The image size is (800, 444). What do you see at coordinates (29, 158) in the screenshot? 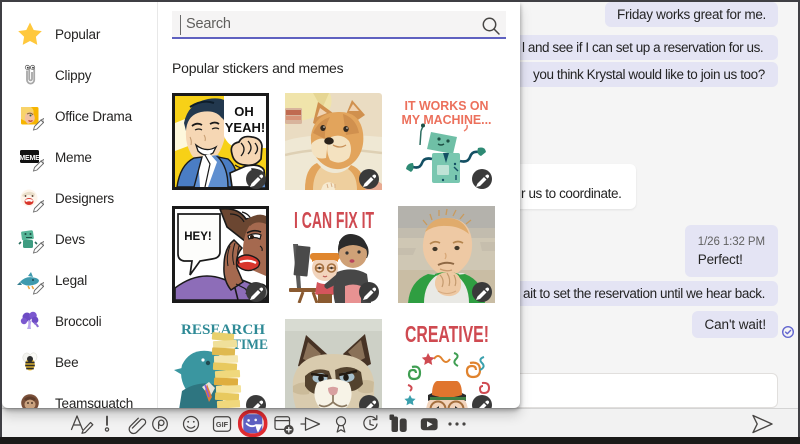
I see `svg-text: MEME` at bounding box center [29, 158].